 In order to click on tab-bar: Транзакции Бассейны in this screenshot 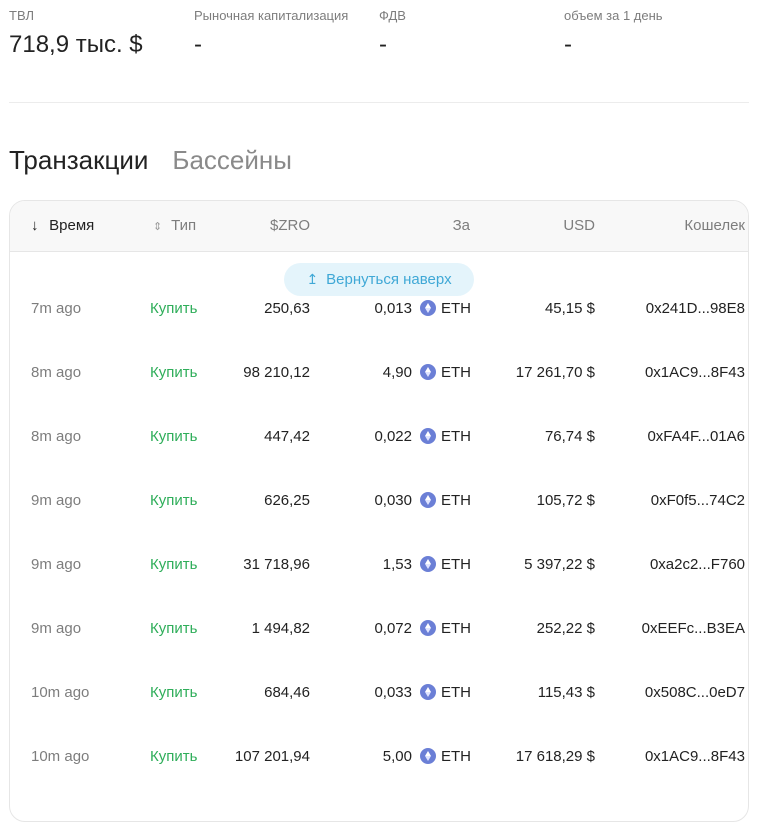, I will do `click(150, 160)`.